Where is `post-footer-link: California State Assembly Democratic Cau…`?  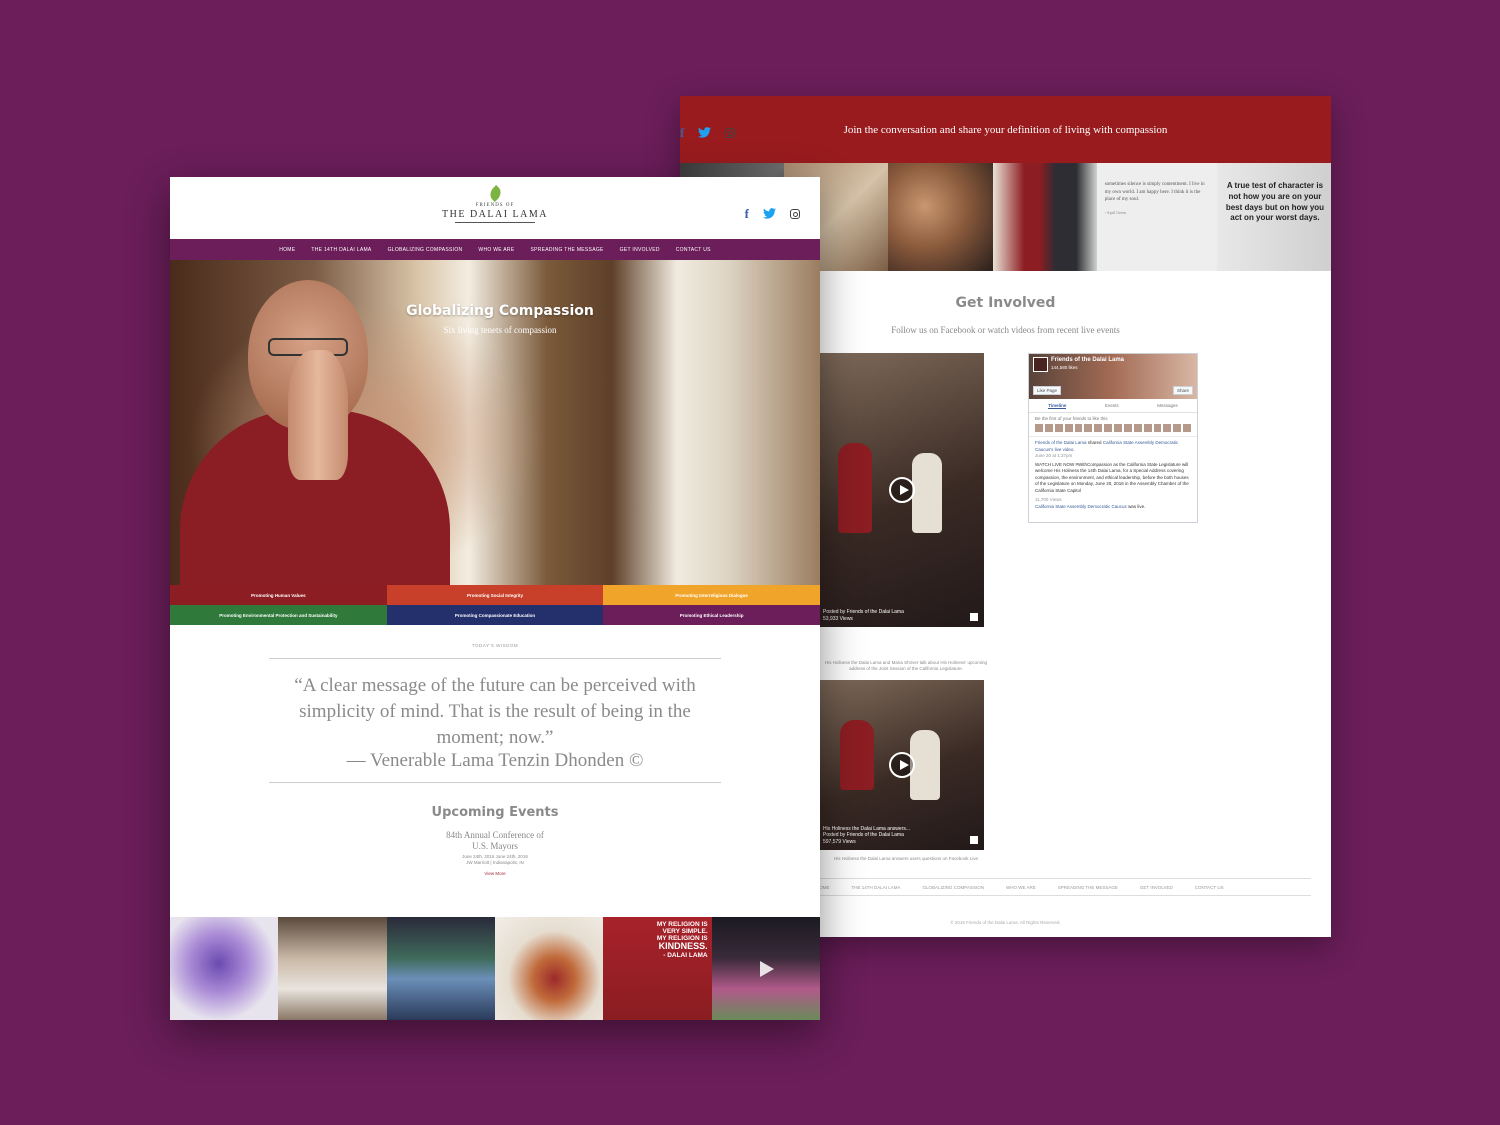 post-footer-link: California State Assembly Democratic Cau… is located at coordinates (1081, 506).